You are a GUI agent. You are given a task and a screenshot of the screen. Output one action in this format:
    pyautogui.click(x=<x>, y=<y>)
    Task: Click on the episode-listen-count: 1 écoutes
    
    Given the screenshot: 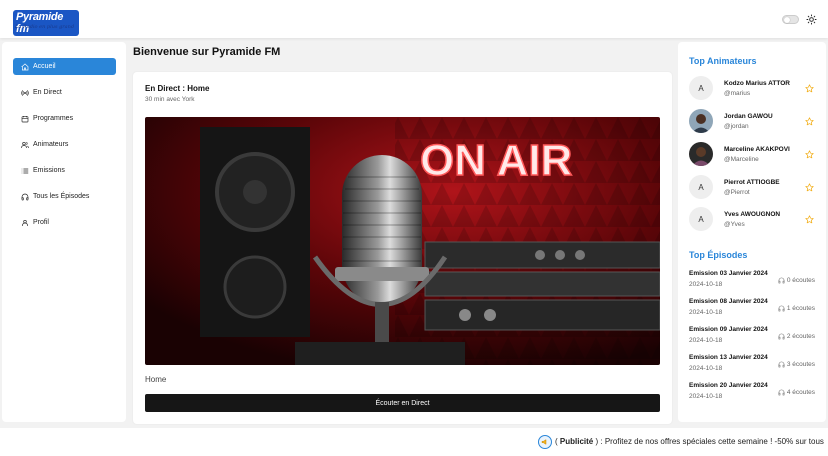 What is the action you would take?
    pyautogui.click(x=800, y=308)
    